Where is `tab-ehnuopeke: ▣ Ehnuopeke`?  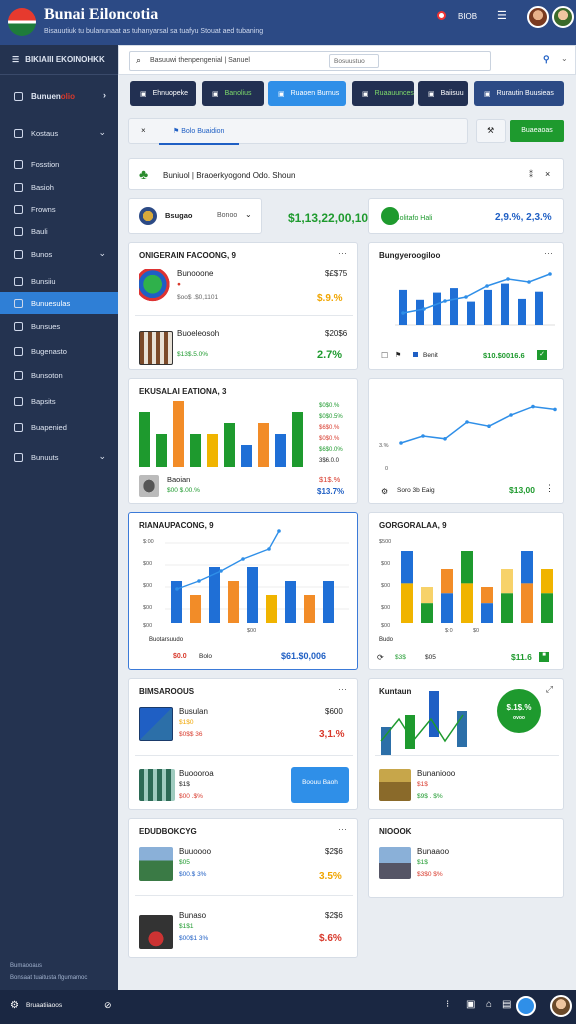 tab-ehnuopeke: ▣ Ehnuopeke is located at coordinates (163, 93).